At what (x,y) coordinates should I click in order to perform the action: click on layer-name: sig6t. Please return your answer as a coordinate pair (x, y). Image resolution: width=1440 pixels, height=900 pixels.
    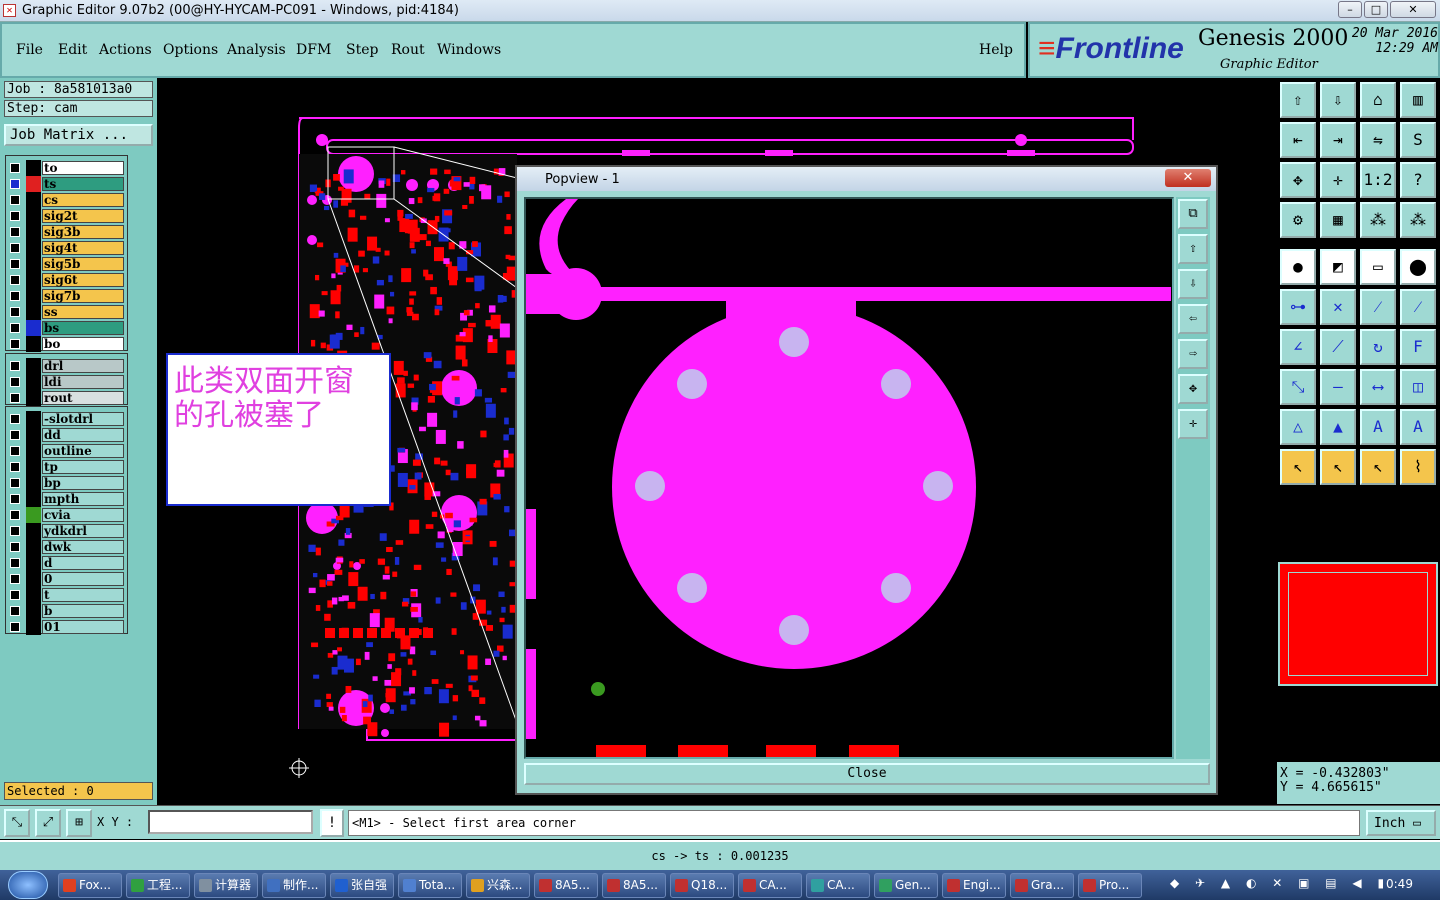
    Looking at the image, I should click on (83, 280).